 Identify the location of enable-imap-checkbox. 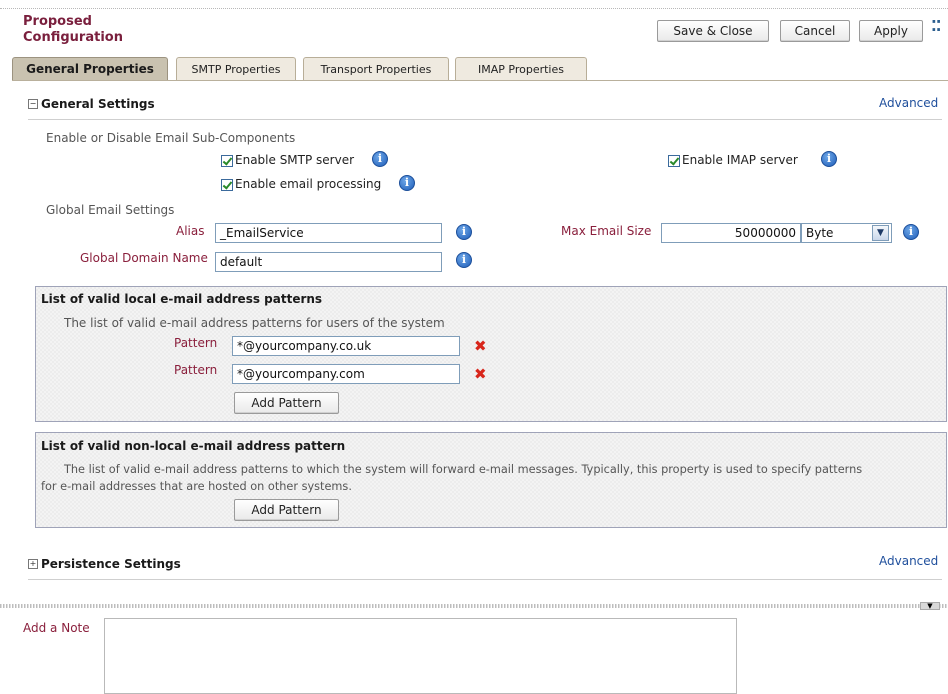
(674, 160).